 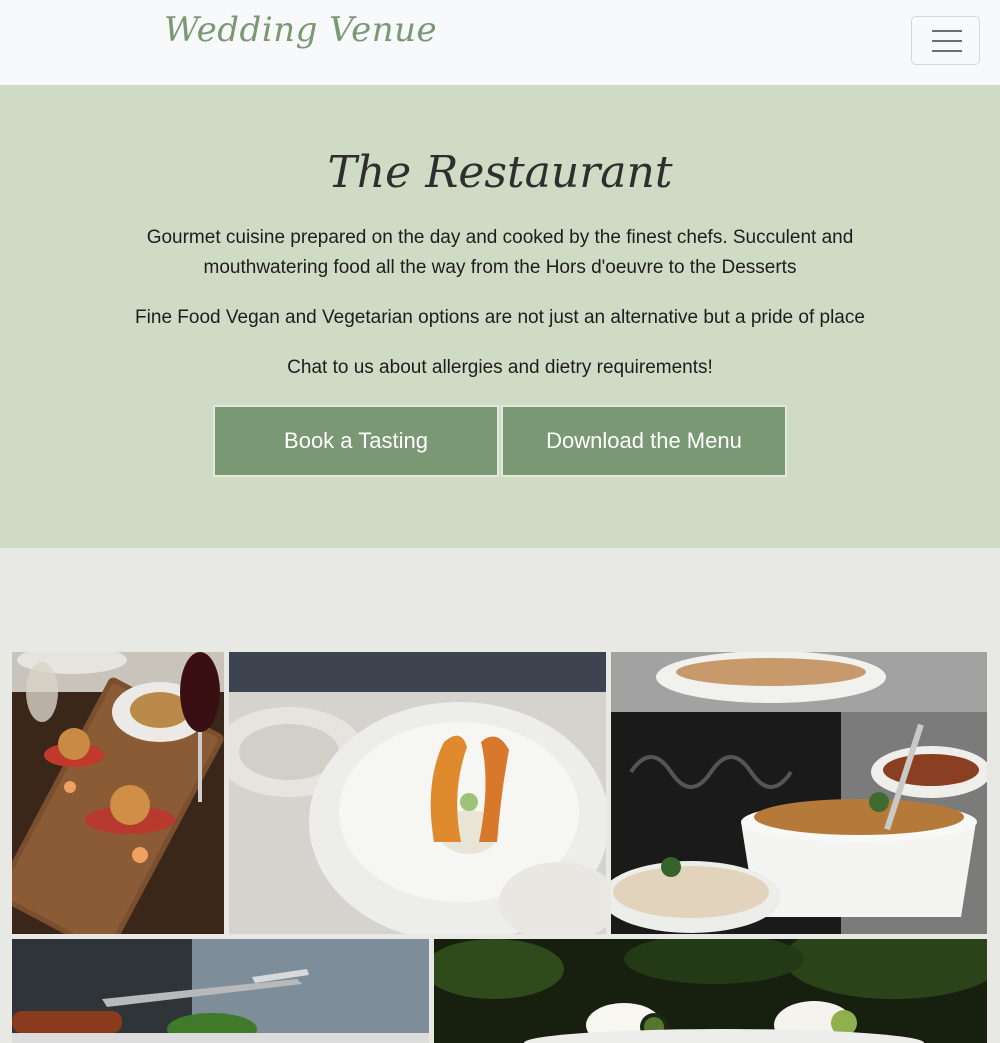 What do you see at coordinates (710, 991) in the screenshot?
I see `gallery-photo-dessert` at bounding box center [710, 991].